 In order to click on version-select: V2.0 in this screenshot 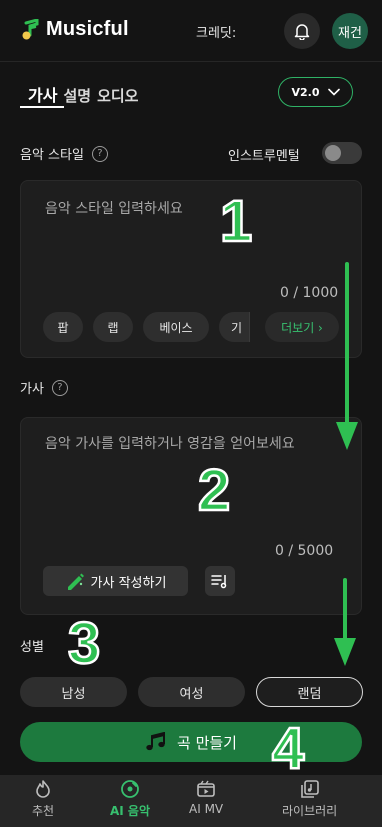, I will do `click(315, 92)`.